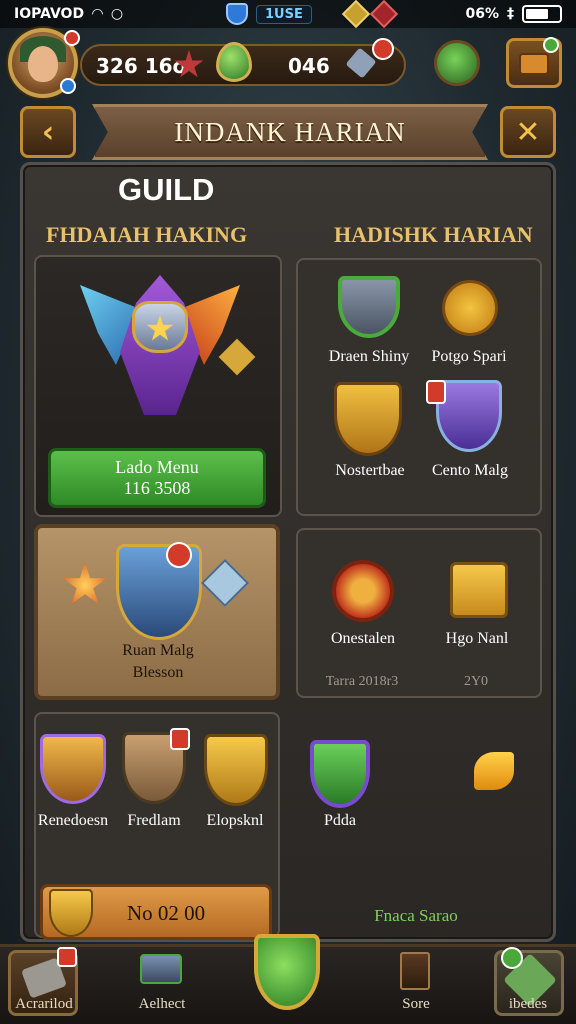  What do you see at coordinates (542, 14) in the screenshot?
I see `battery-icon` at bounding box center [542, 14].